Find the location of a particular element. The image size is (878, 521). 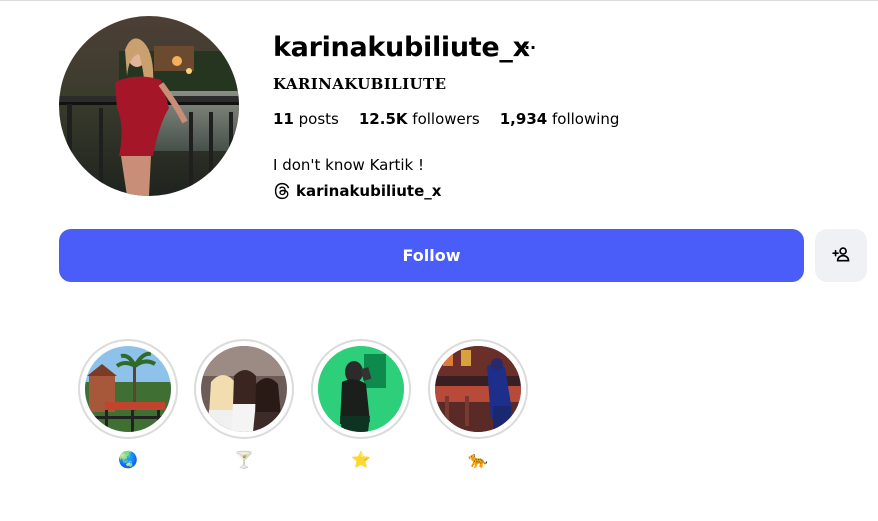

followers-stat: 12.5K followers is located at coordinates (419, 119).